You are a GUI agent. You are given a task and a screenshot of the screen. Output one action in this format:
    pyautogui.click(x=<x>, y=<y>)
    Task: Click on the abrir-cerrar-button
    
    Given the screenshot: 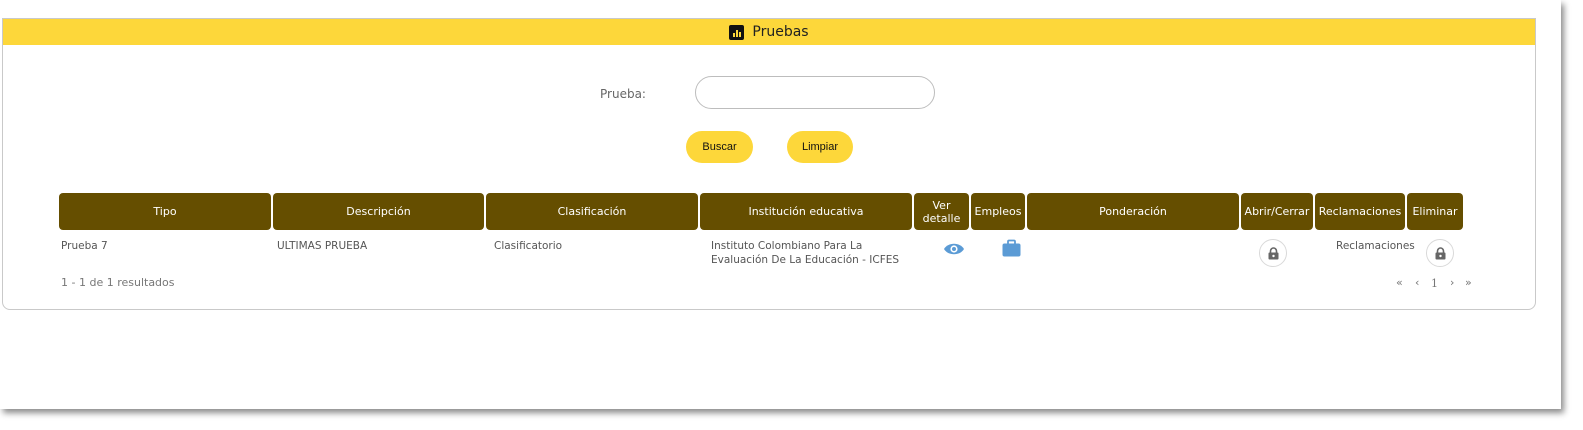 What is the action you would take?
    pyautogui.click(x=1273, y=253)
    